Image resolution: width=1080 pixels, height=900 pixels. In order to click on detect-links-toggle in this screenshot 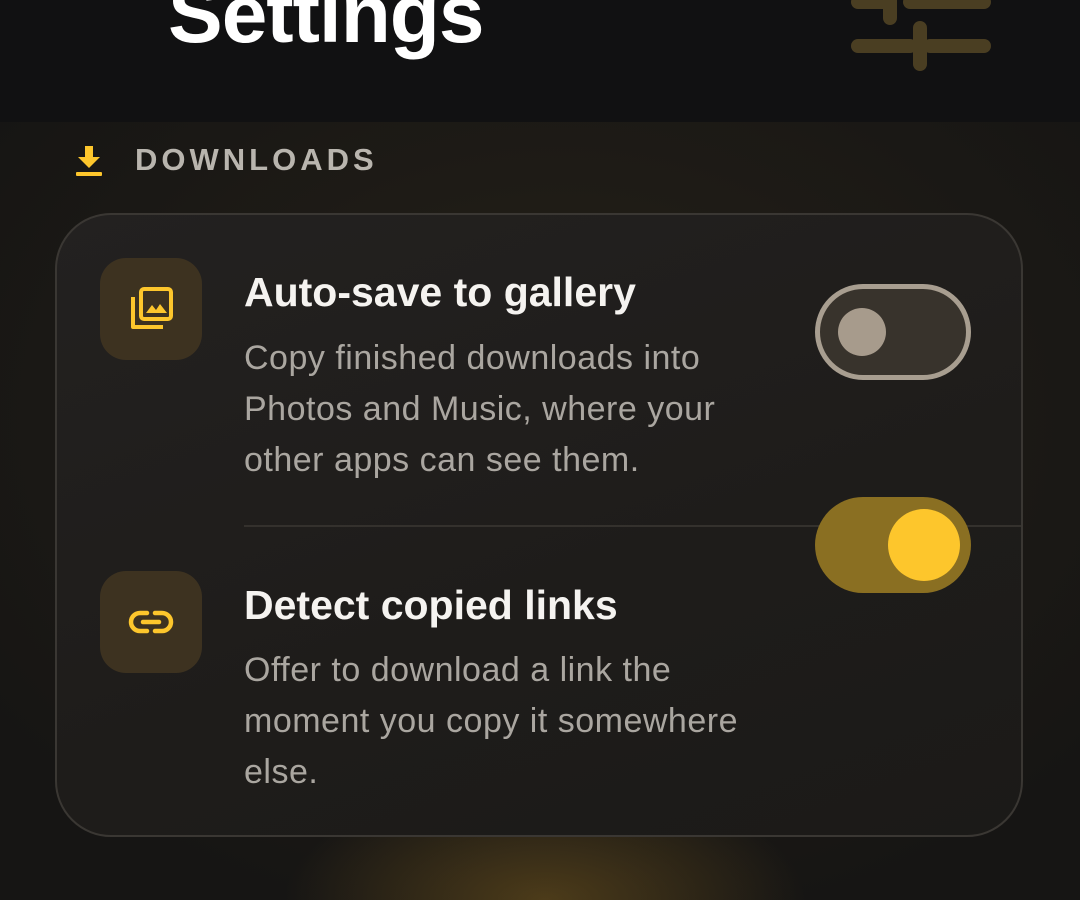, I will do `click(893, 545)`.